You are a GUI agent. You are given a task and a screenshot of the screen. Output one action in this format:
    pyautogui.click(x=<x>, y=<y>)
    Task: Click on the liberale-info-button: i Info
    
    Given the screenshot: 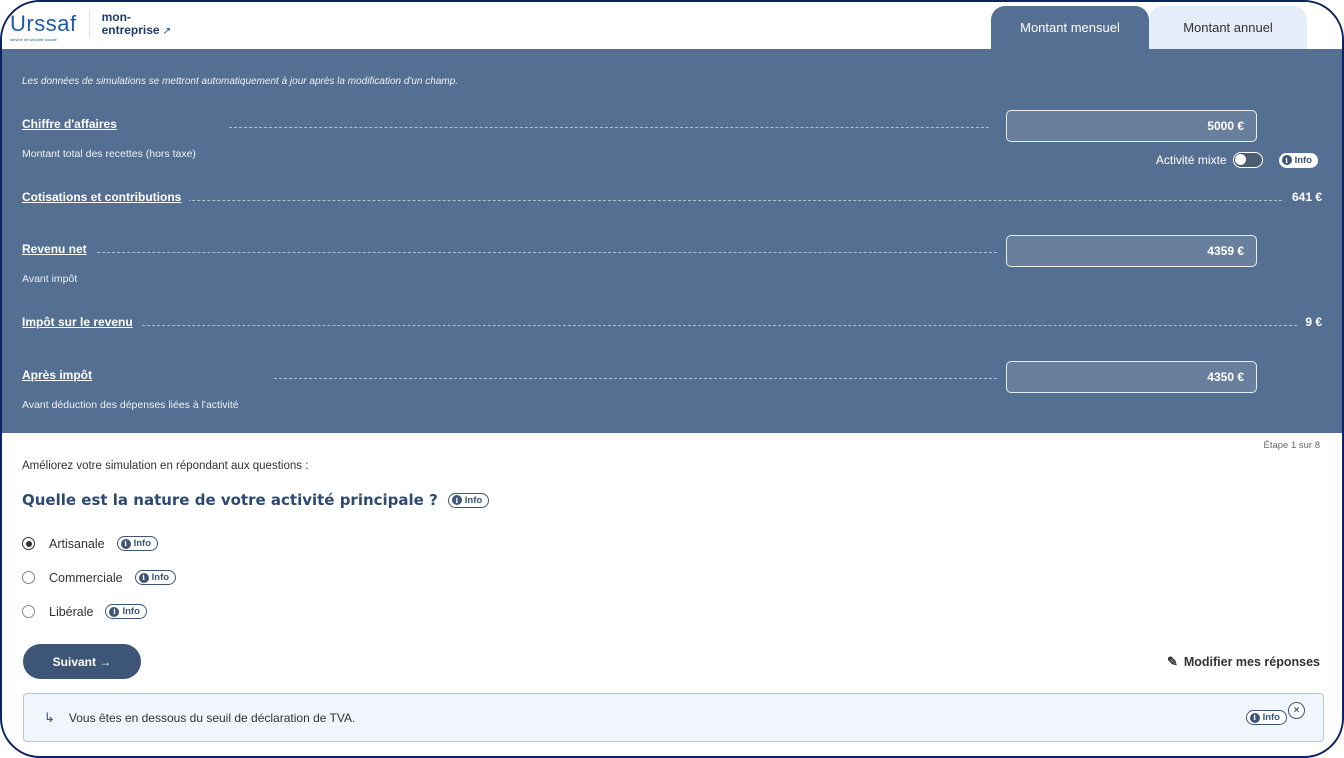 What is the action you would take?
    pyautogui.click(x=126, y=611)
    